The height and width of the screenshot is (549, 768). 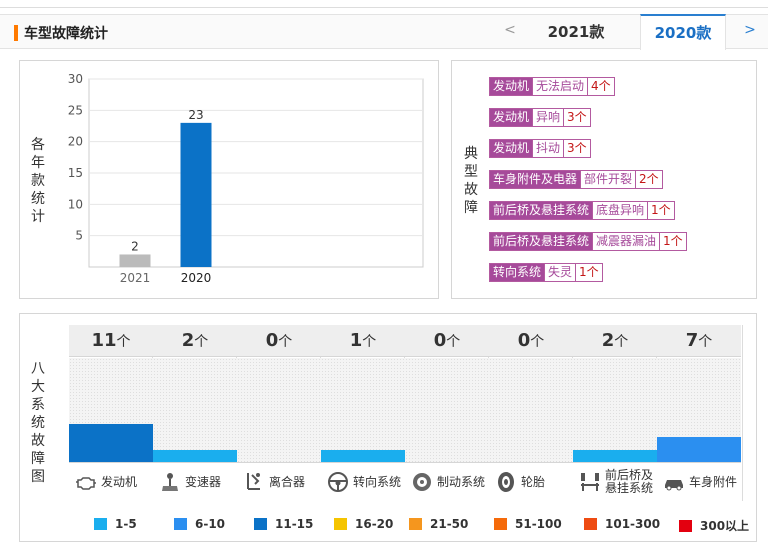 What do you see at coordinates (510, 30) in the screenshot?
I see `prev-arrow-button: <` at bounding box center [510, 30].